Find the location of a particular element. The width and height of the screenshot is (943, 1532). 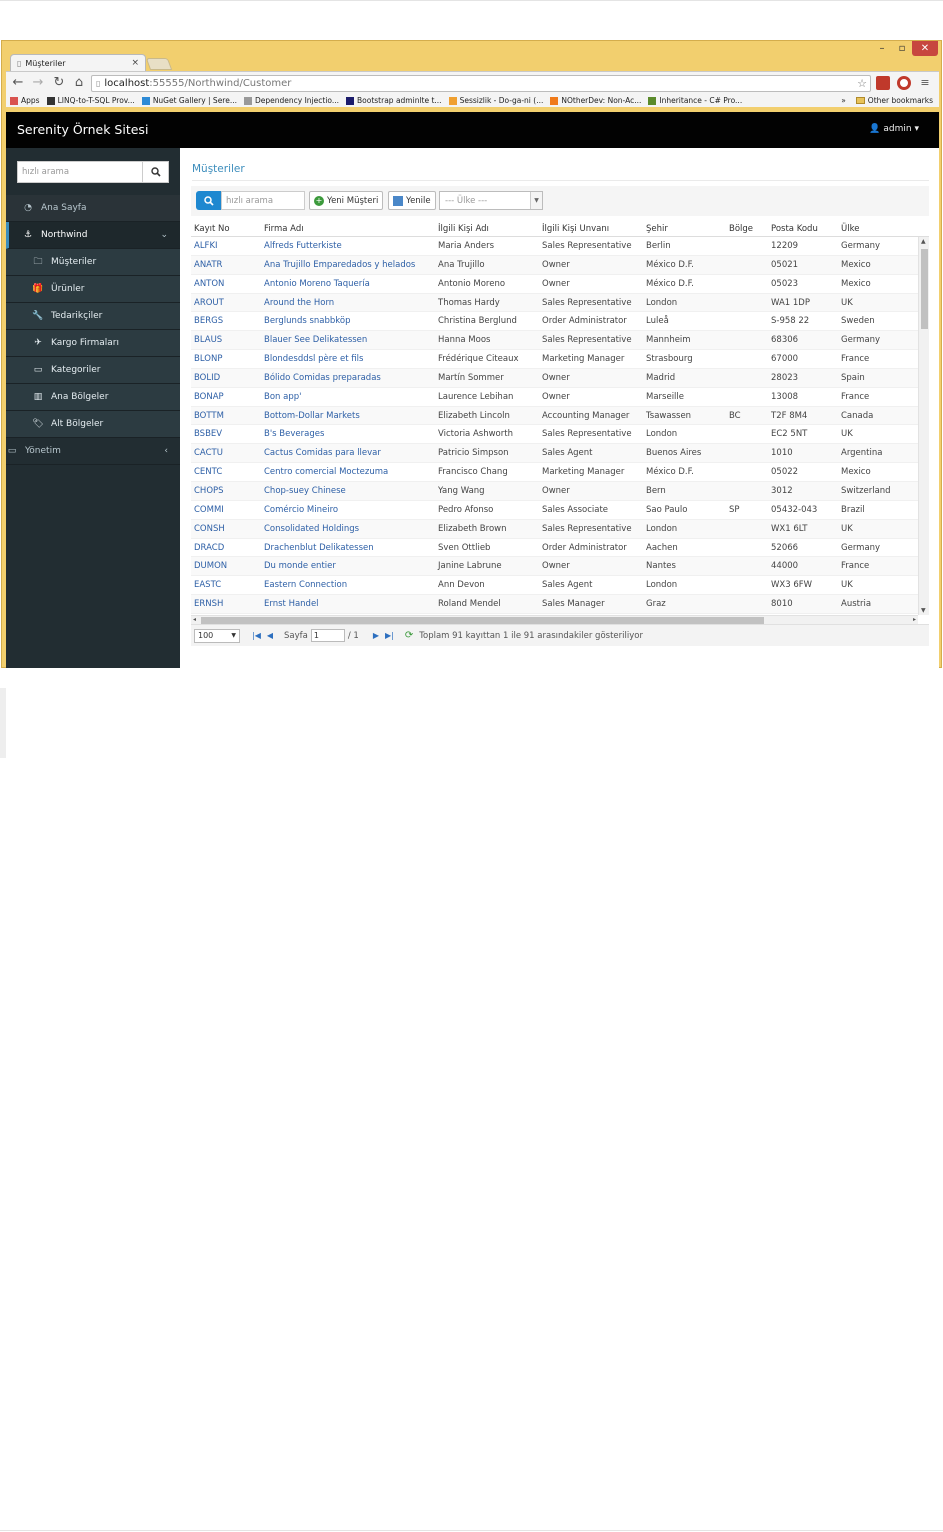

company-name-link: B's Beverages is located at coordinates (348, 434).